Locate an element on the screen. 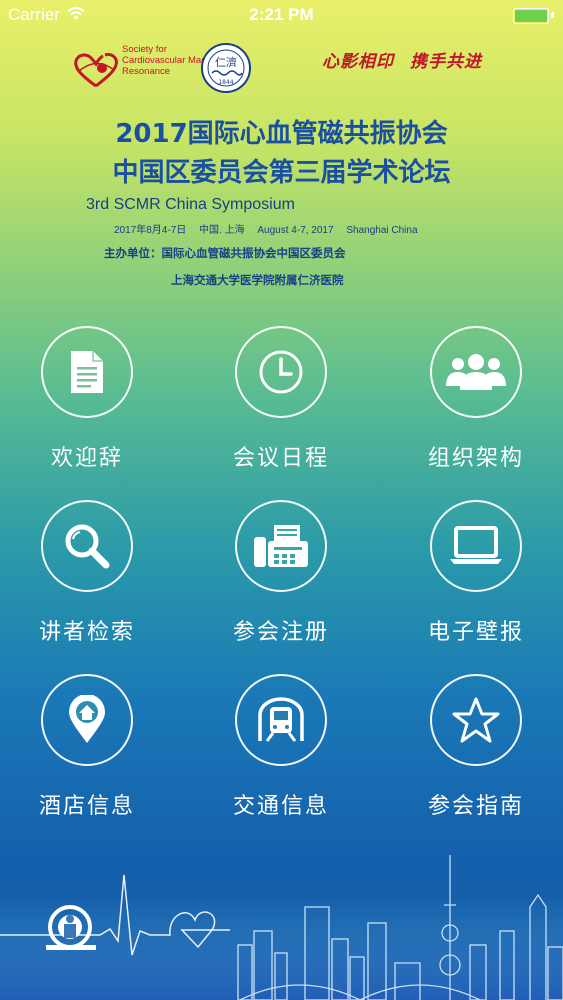 The width and height of the screenshot is (563, 1000). event-title-line1: 2017国际心血管磁共振协会 is located at coordinates (281, 134).